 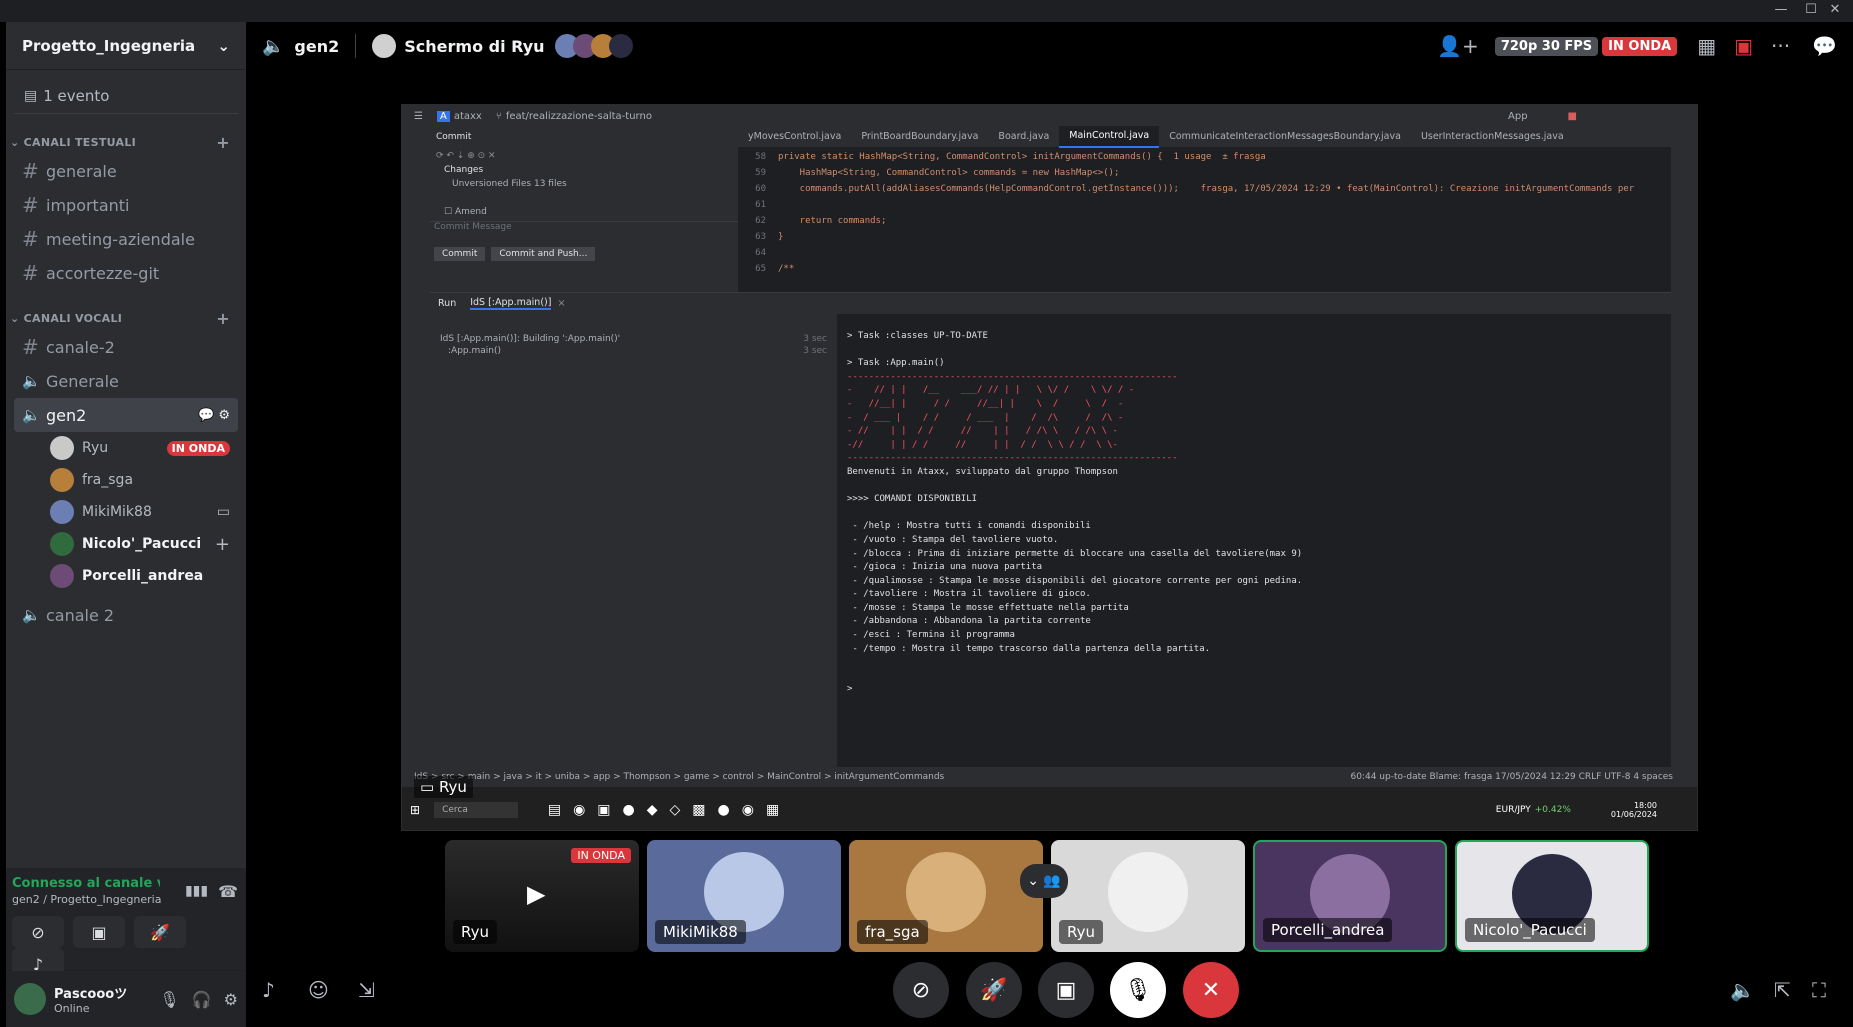 I want to click on channel-label: gen2, so click(x=66, y=415).